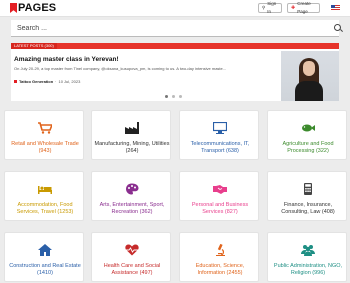 The height and width of the screenshot is (283, 350). Describe the element at coordinates (293, 8) in the screenshot. I see `plus-icon: ✚` at that location.